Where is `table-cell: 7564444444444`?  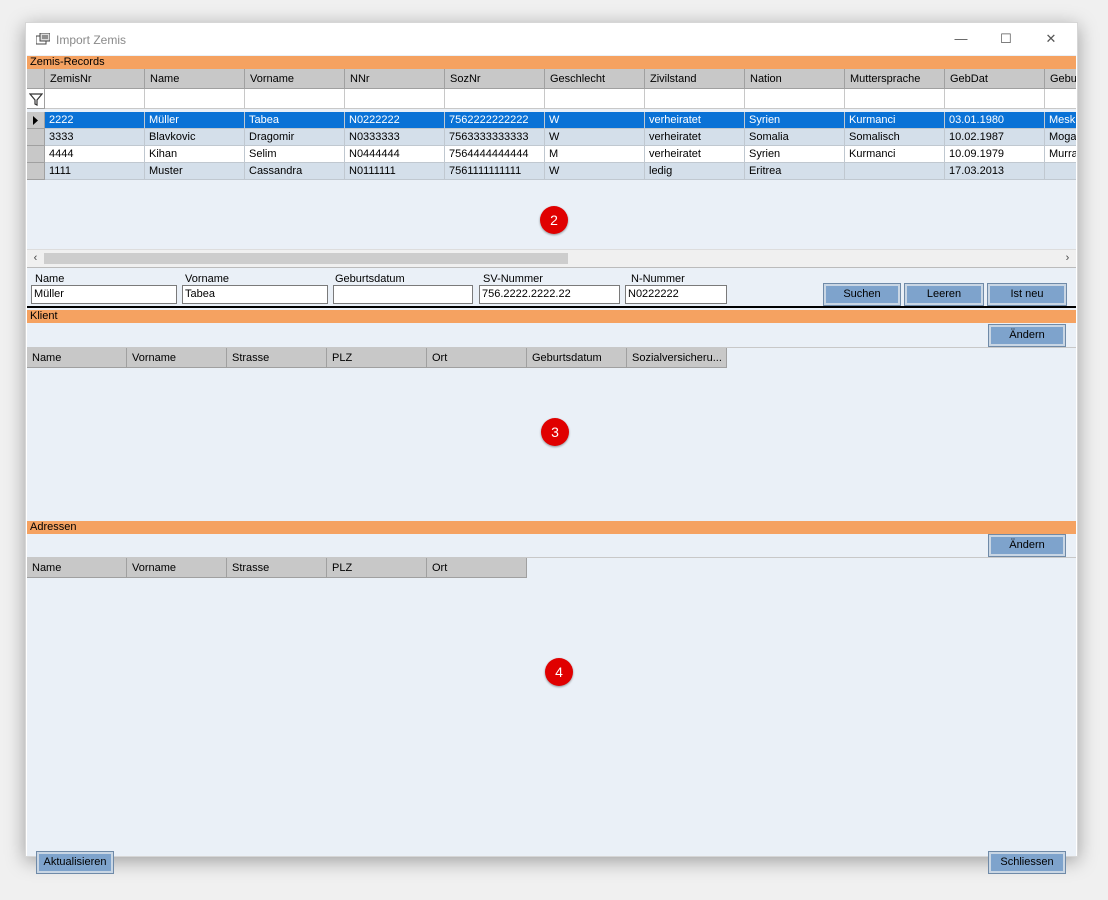 table-cell: 7564444444444 is located at coordinates (495, 154).